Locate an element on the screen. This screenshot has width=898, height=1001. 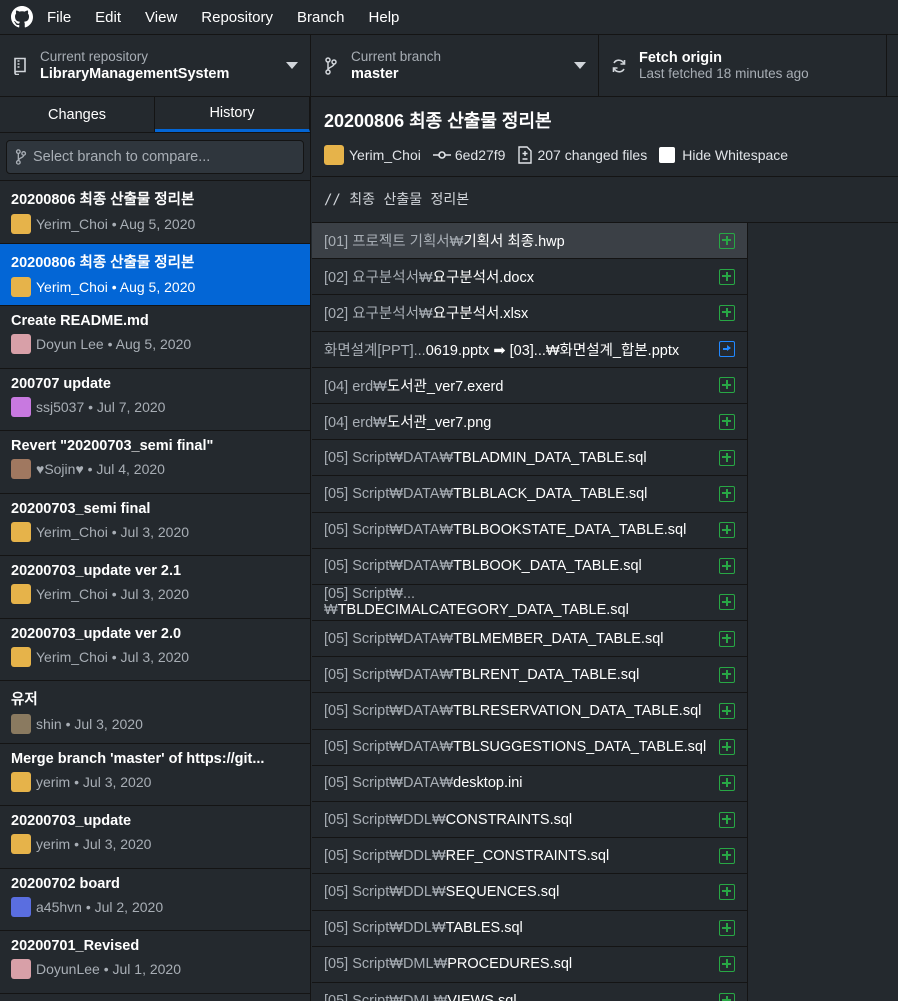
file-row: [05] Script₩DDL₩SEQUENCES.sql is located at coordinates (530, 892).